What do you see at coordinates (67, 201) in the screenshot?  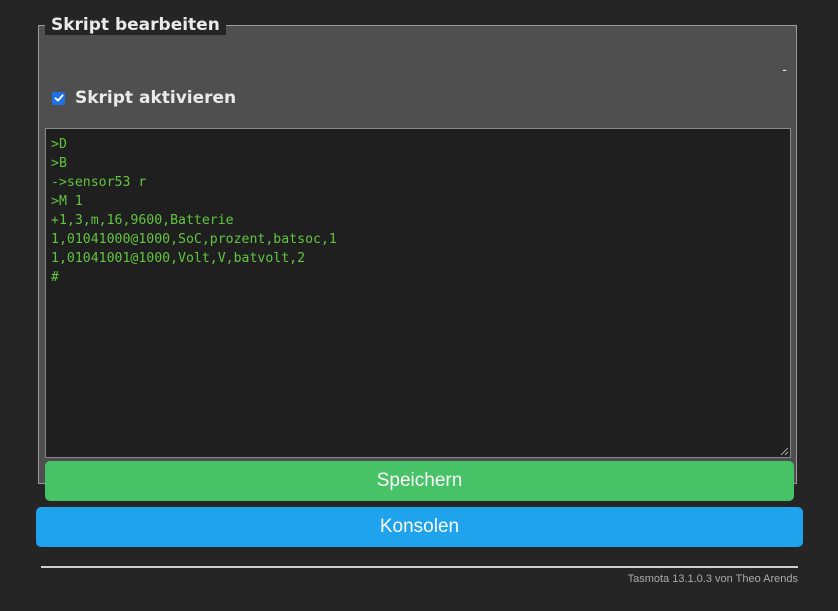 I see `code-line: >M 1` at bounding box center [67, 201].